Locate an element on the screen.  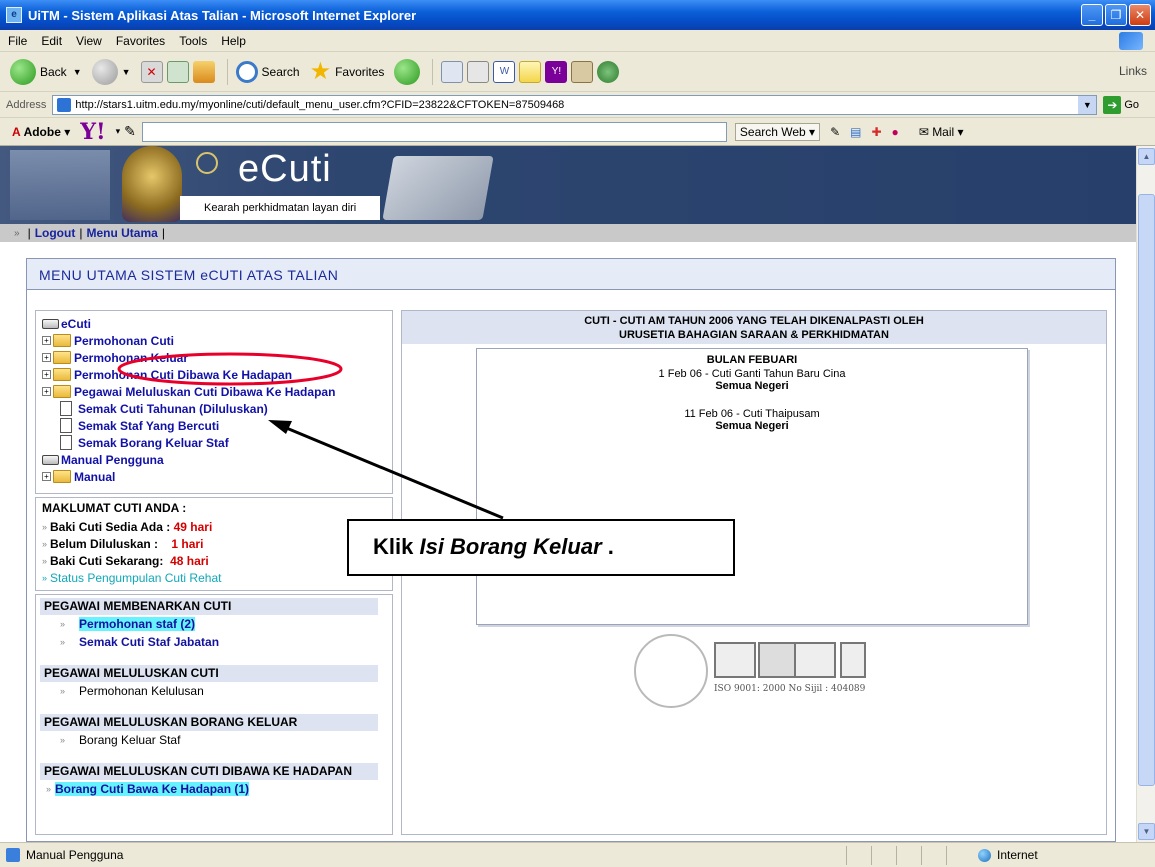
info-row-baki-sedia-ada: » Baki Cuti Sedia Ada : 49 hari is located at coordinates (127, 526).